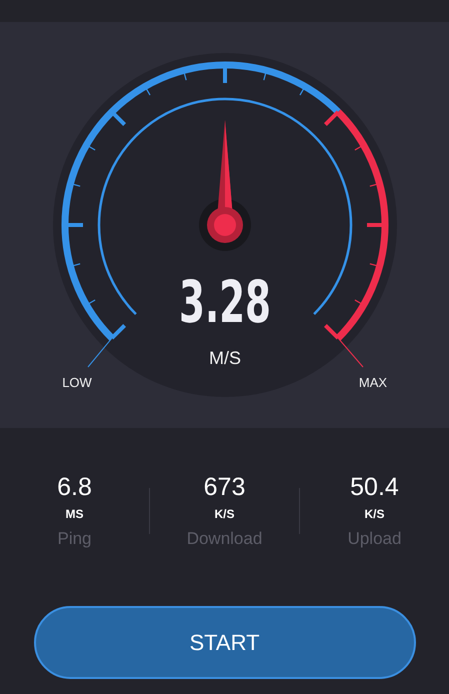  I want to click on max-label: MAX, so click(373, 382).